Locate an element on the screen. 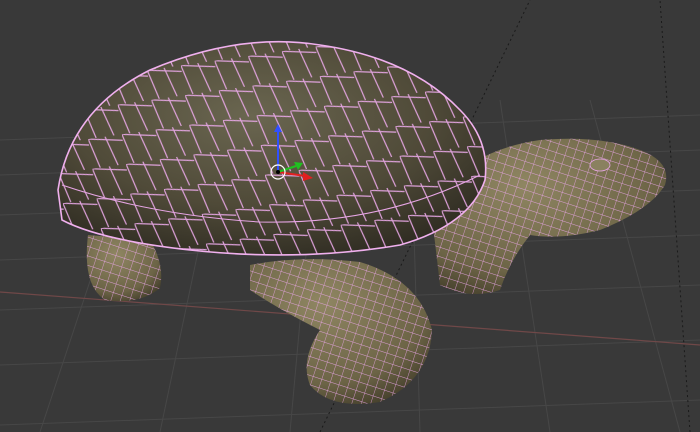 The image size is (700, 432). eye is located at coordinates (600, 165).